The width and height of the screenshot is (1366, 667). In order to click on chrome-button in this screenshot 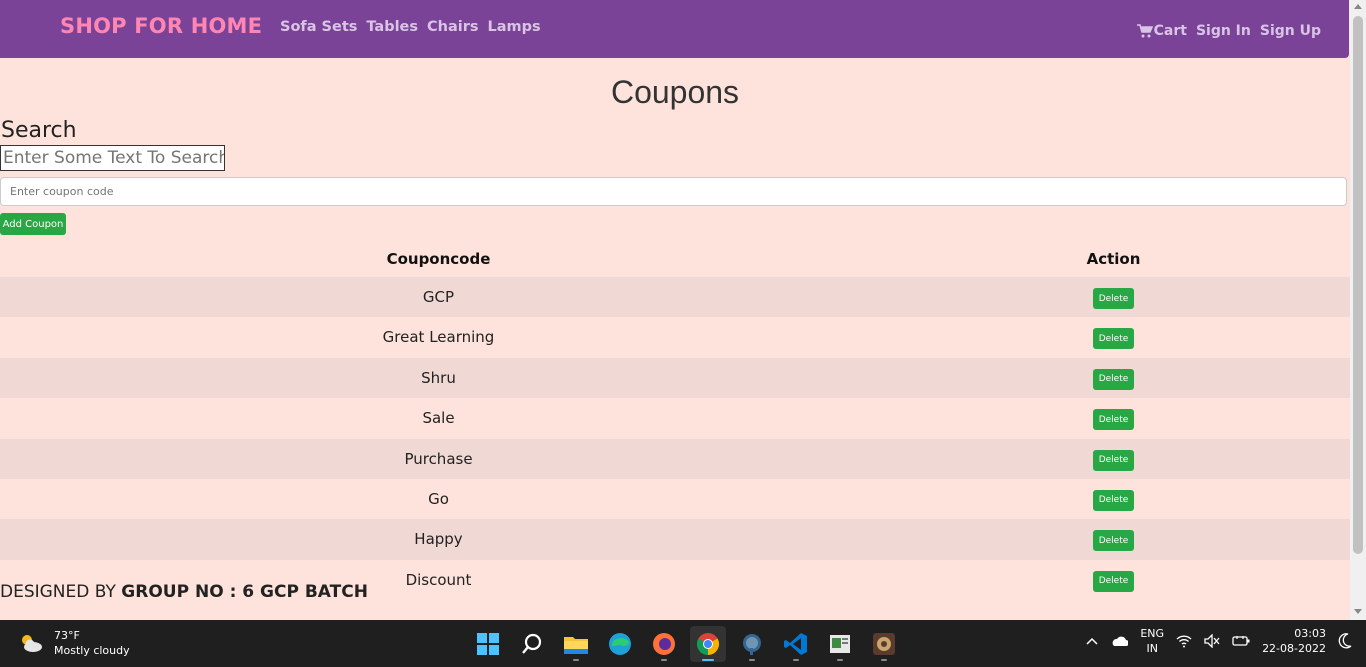, I will do `click(708, 644)`.